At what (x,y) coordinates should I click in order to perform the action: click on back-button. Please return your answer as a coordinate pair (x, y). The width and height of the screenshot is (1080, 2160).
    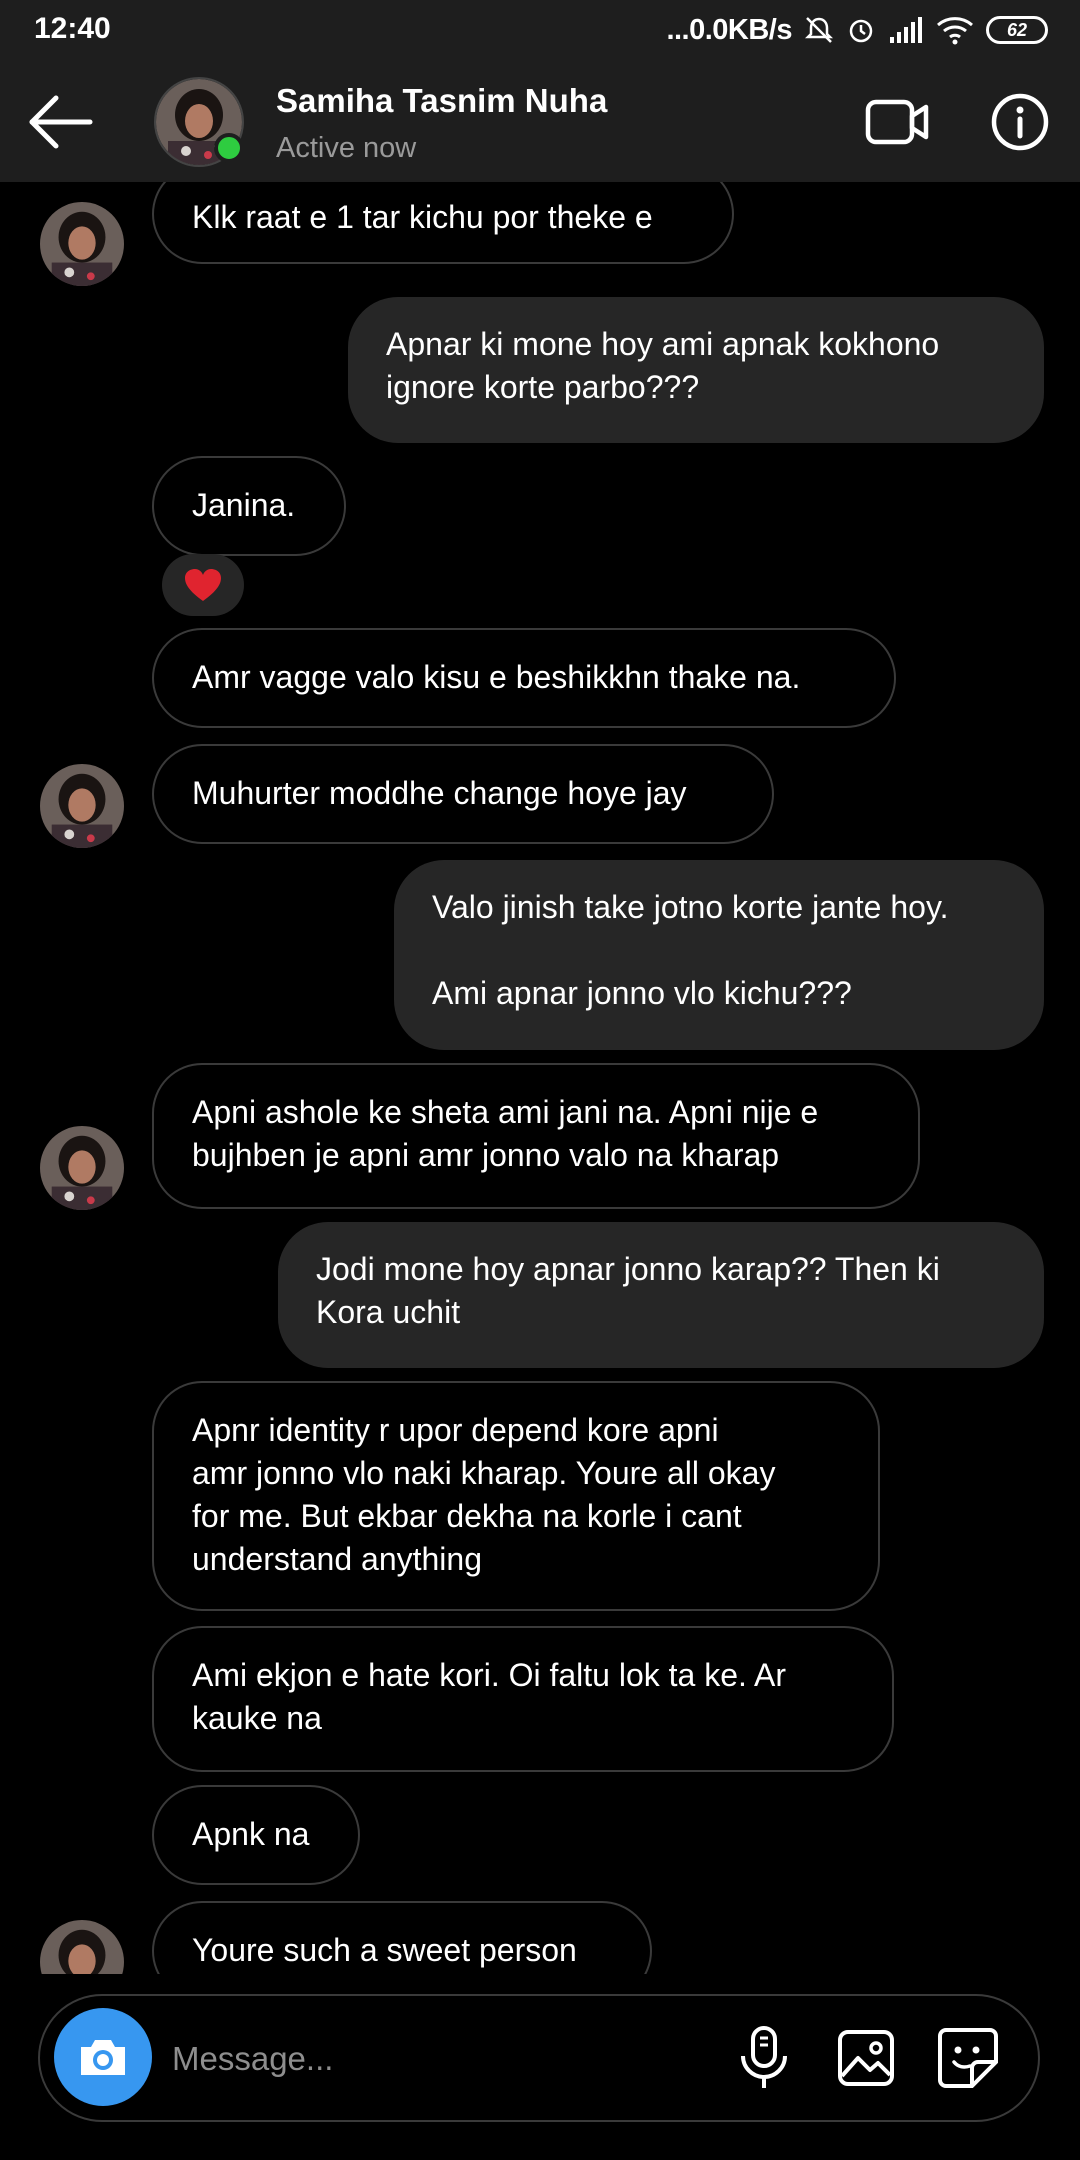
    Looking at the image, I should click on (61, 122).